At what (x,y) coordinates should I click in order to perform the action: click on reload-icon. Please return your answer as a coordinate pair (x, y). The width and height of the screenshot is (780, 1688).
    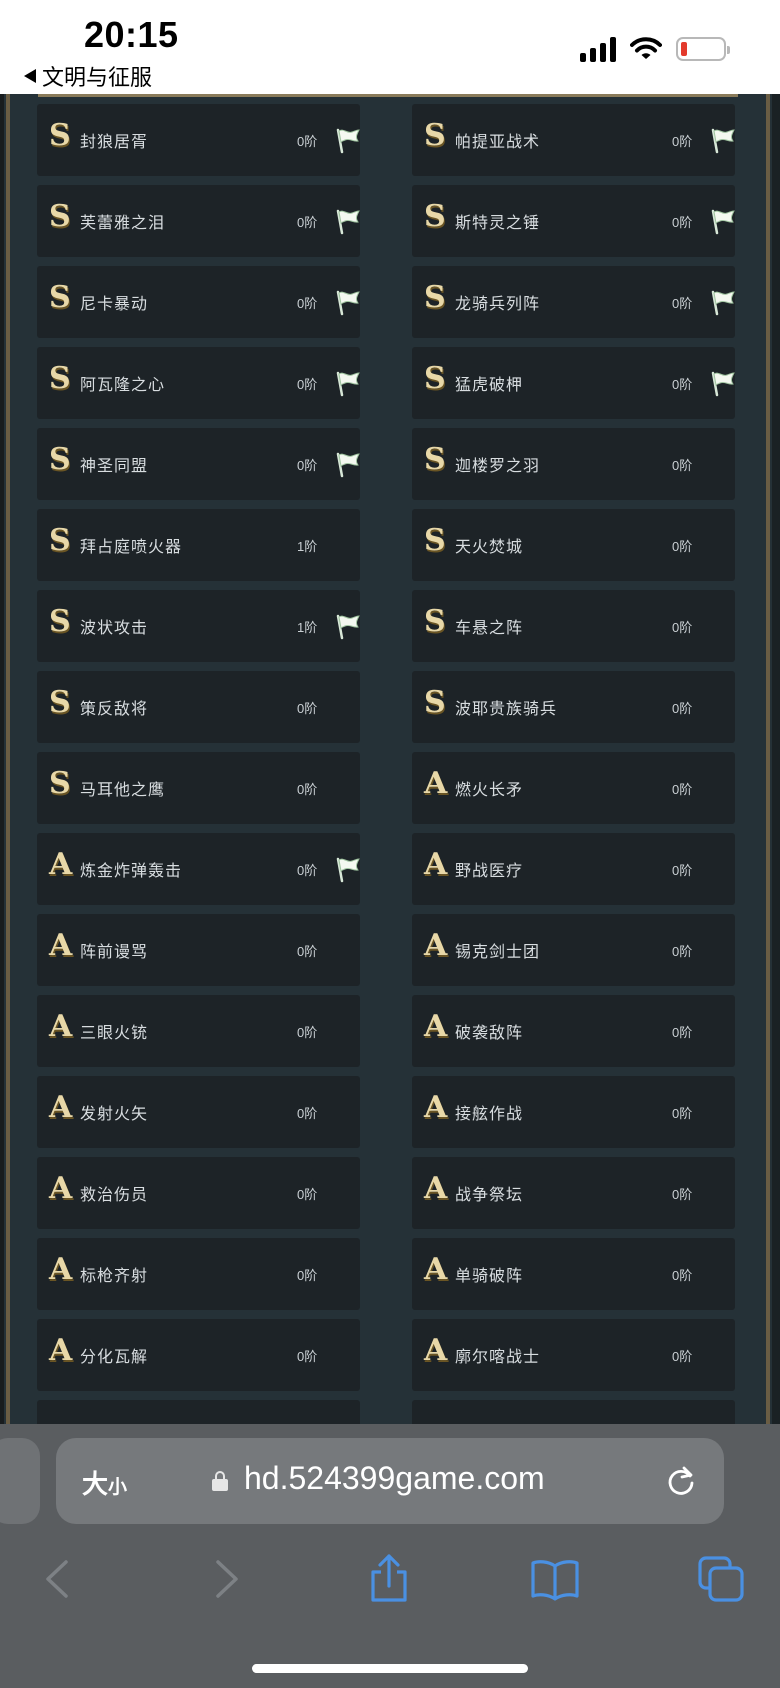
    Looking at the image, I should click on (681, 1481).